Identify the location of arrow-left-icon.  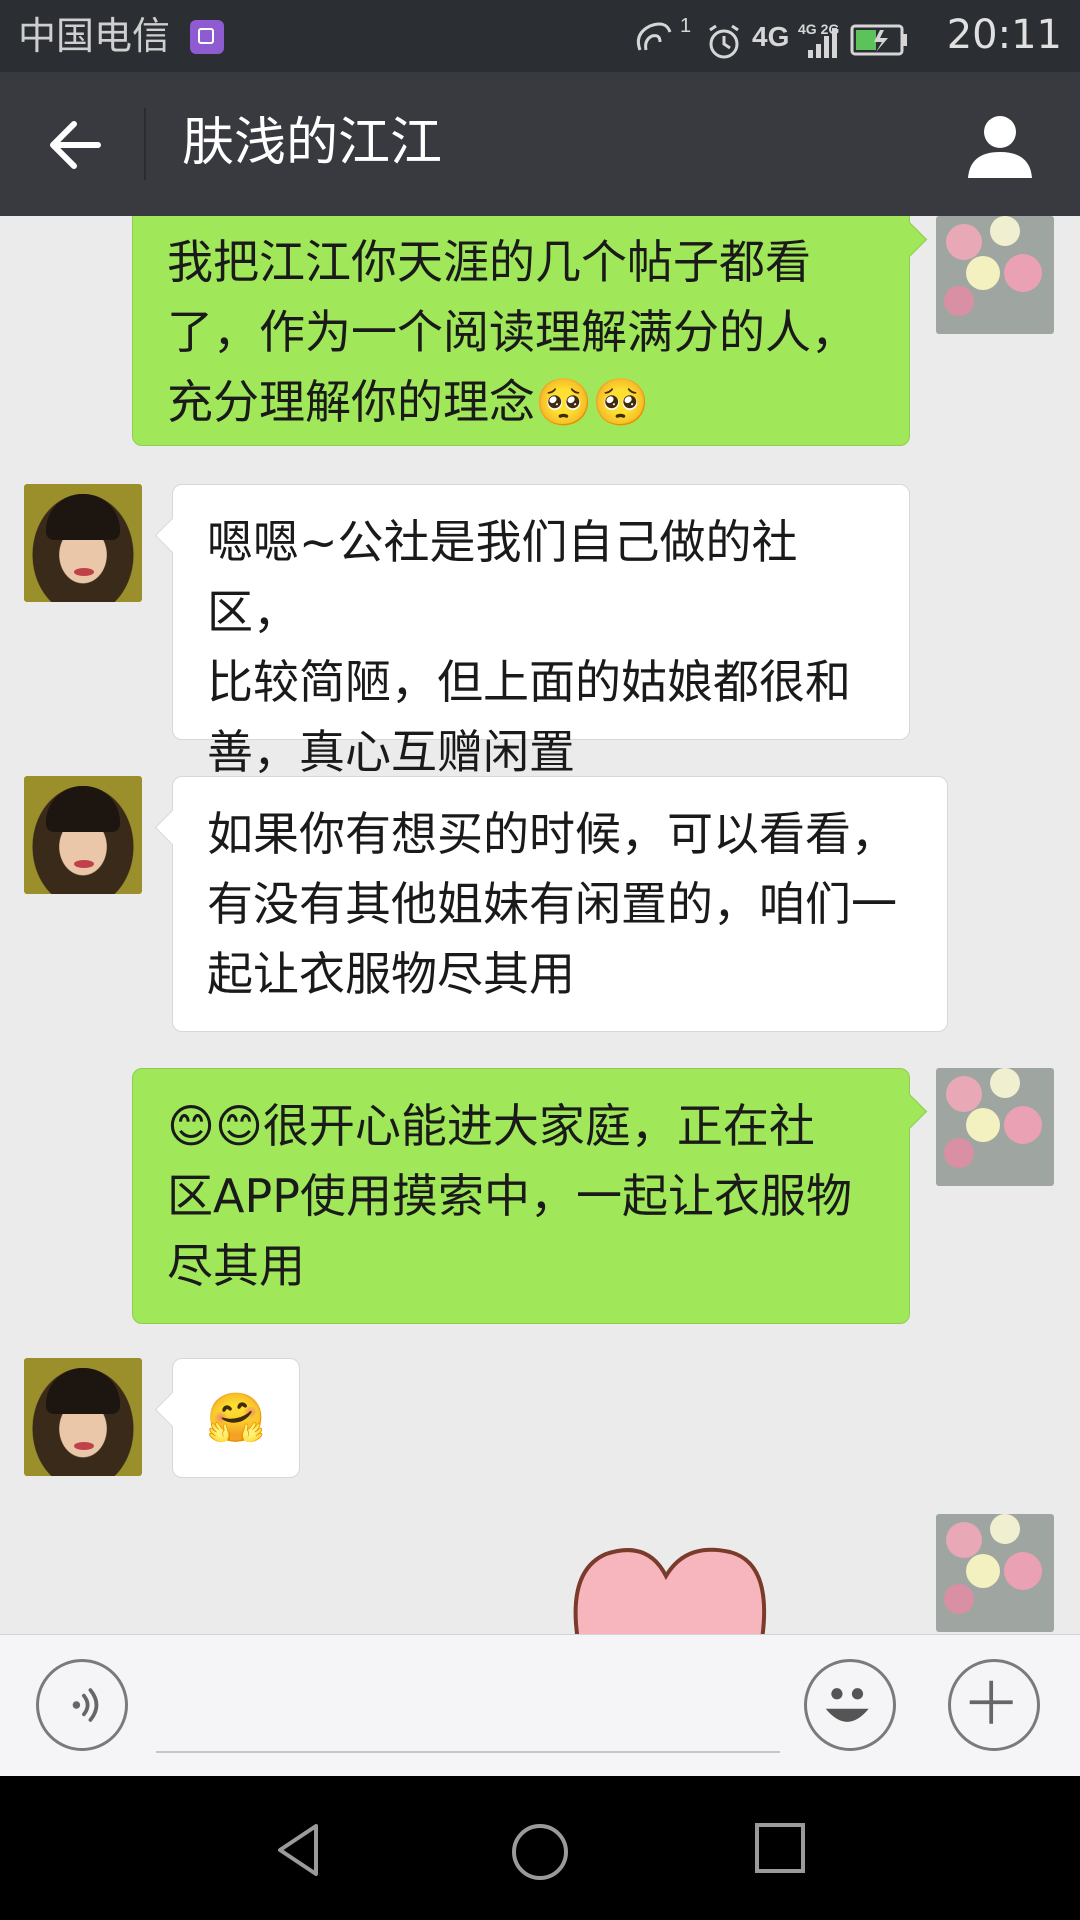
(77, 145).